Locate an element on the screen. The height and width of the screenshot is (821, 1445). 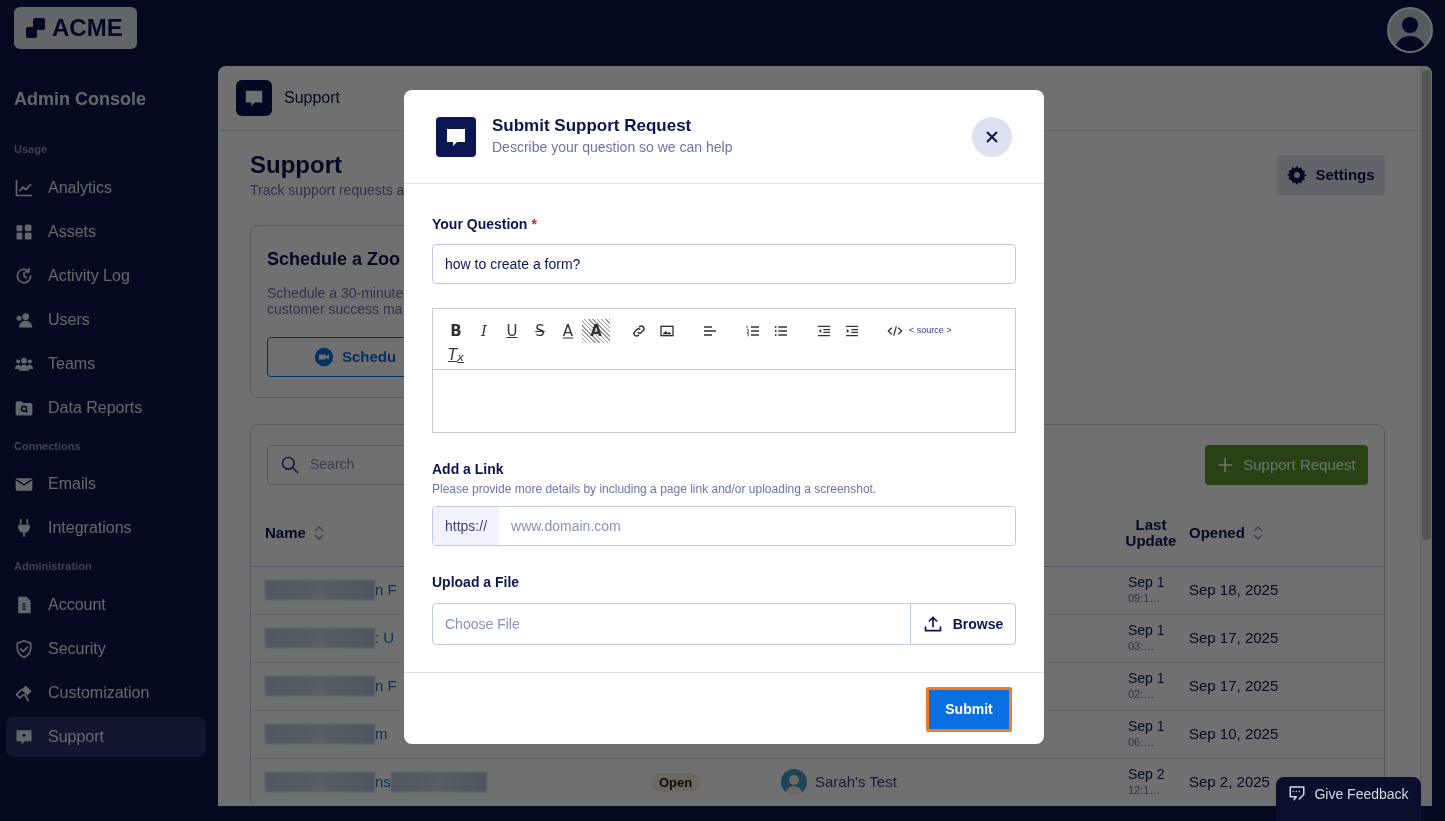
logo-text: ACME is located at coordinates (87, 28).